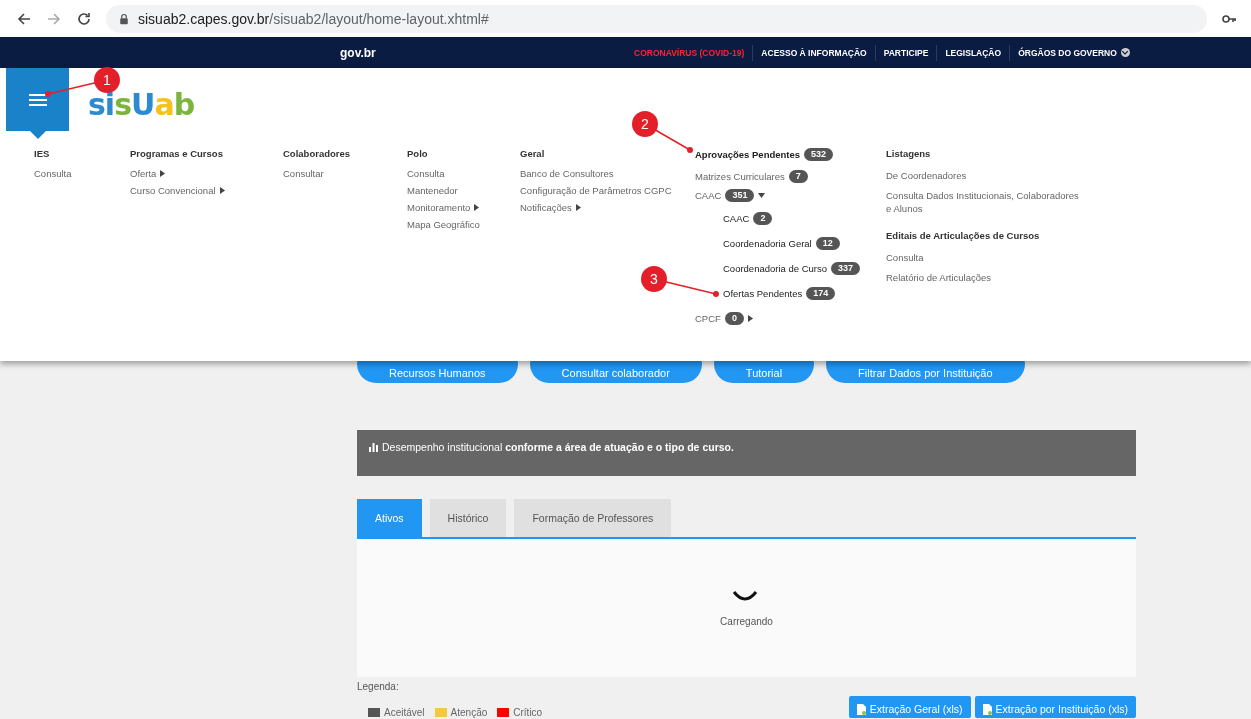 This screenshot has height=719, width=1251. I want to click on menu-item: Coordenadoria de Curso 337, so click(804, 268).